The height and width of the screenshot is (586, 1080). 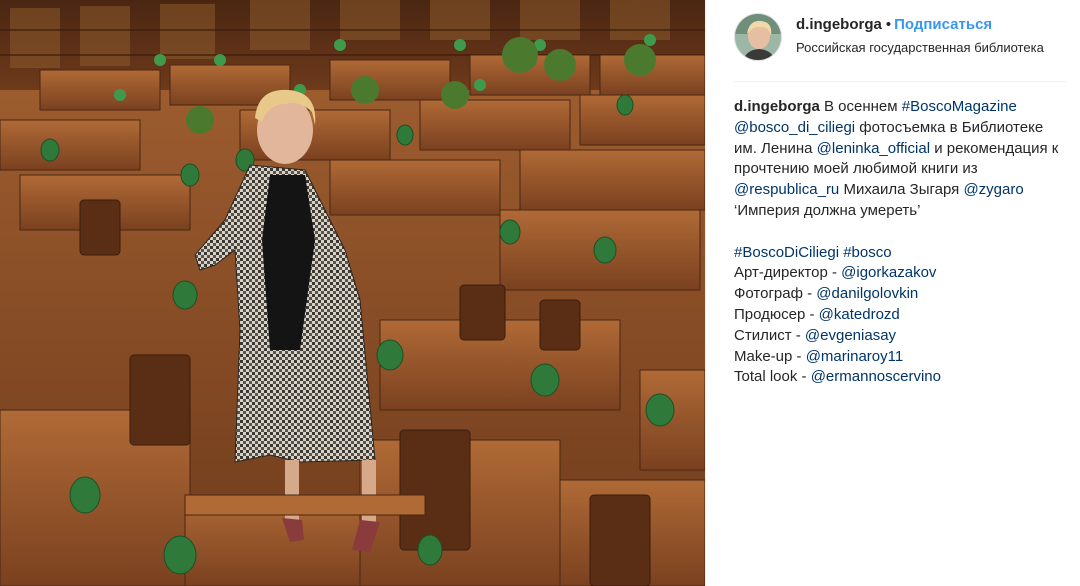 I want to click on mention-link: @danilgolovkin, so click(x=867, y=293).